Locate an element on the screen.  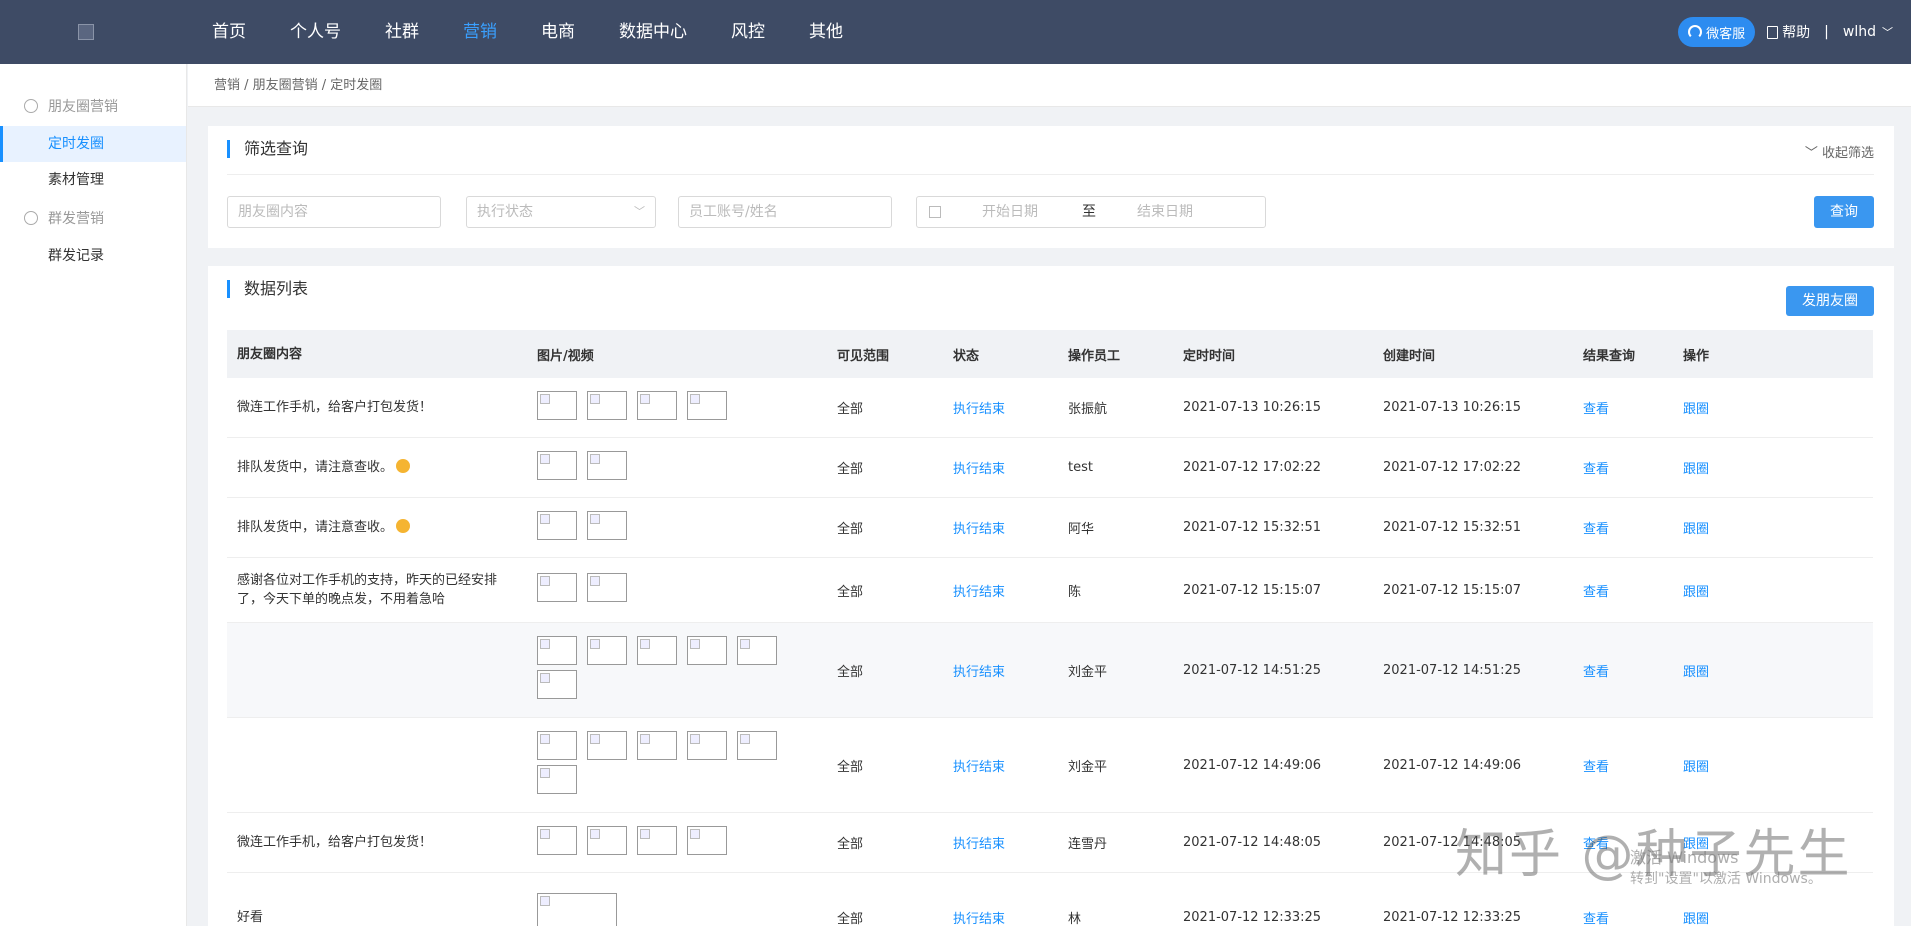
nav-item-marketing: 营销 is located at coordinates (480, 32).